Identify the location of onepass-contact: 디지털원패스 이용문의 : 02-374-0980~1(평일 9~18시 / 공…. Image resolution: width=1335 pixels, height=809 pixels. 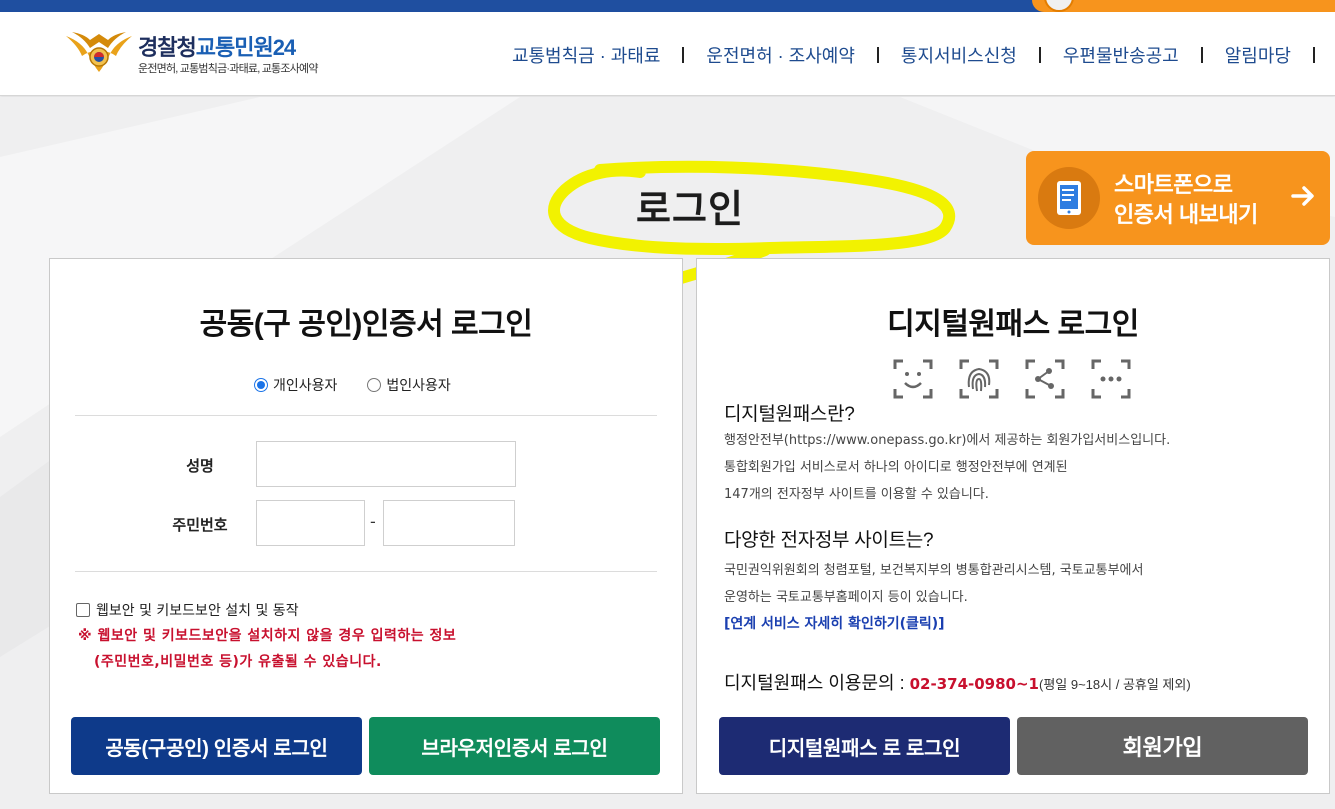
(957, 682).